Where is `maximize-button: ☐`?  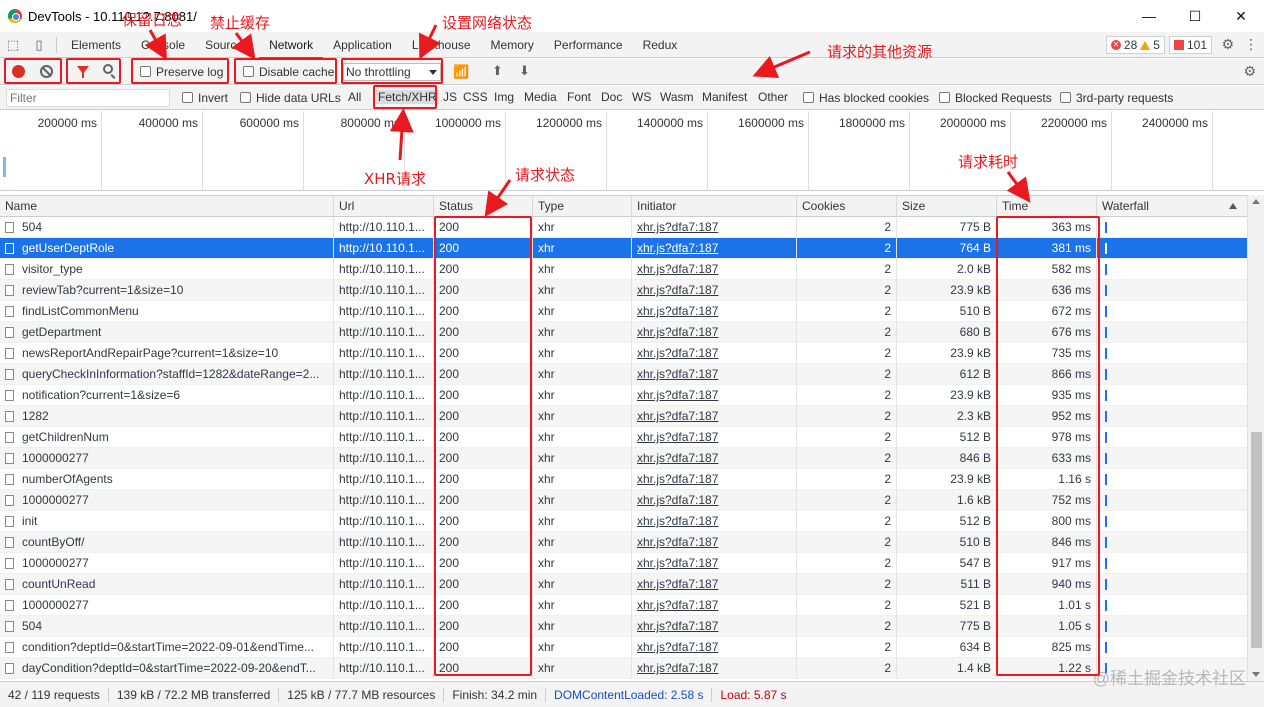 maximize-button: ☐ is located at coordinates (1195, 16).